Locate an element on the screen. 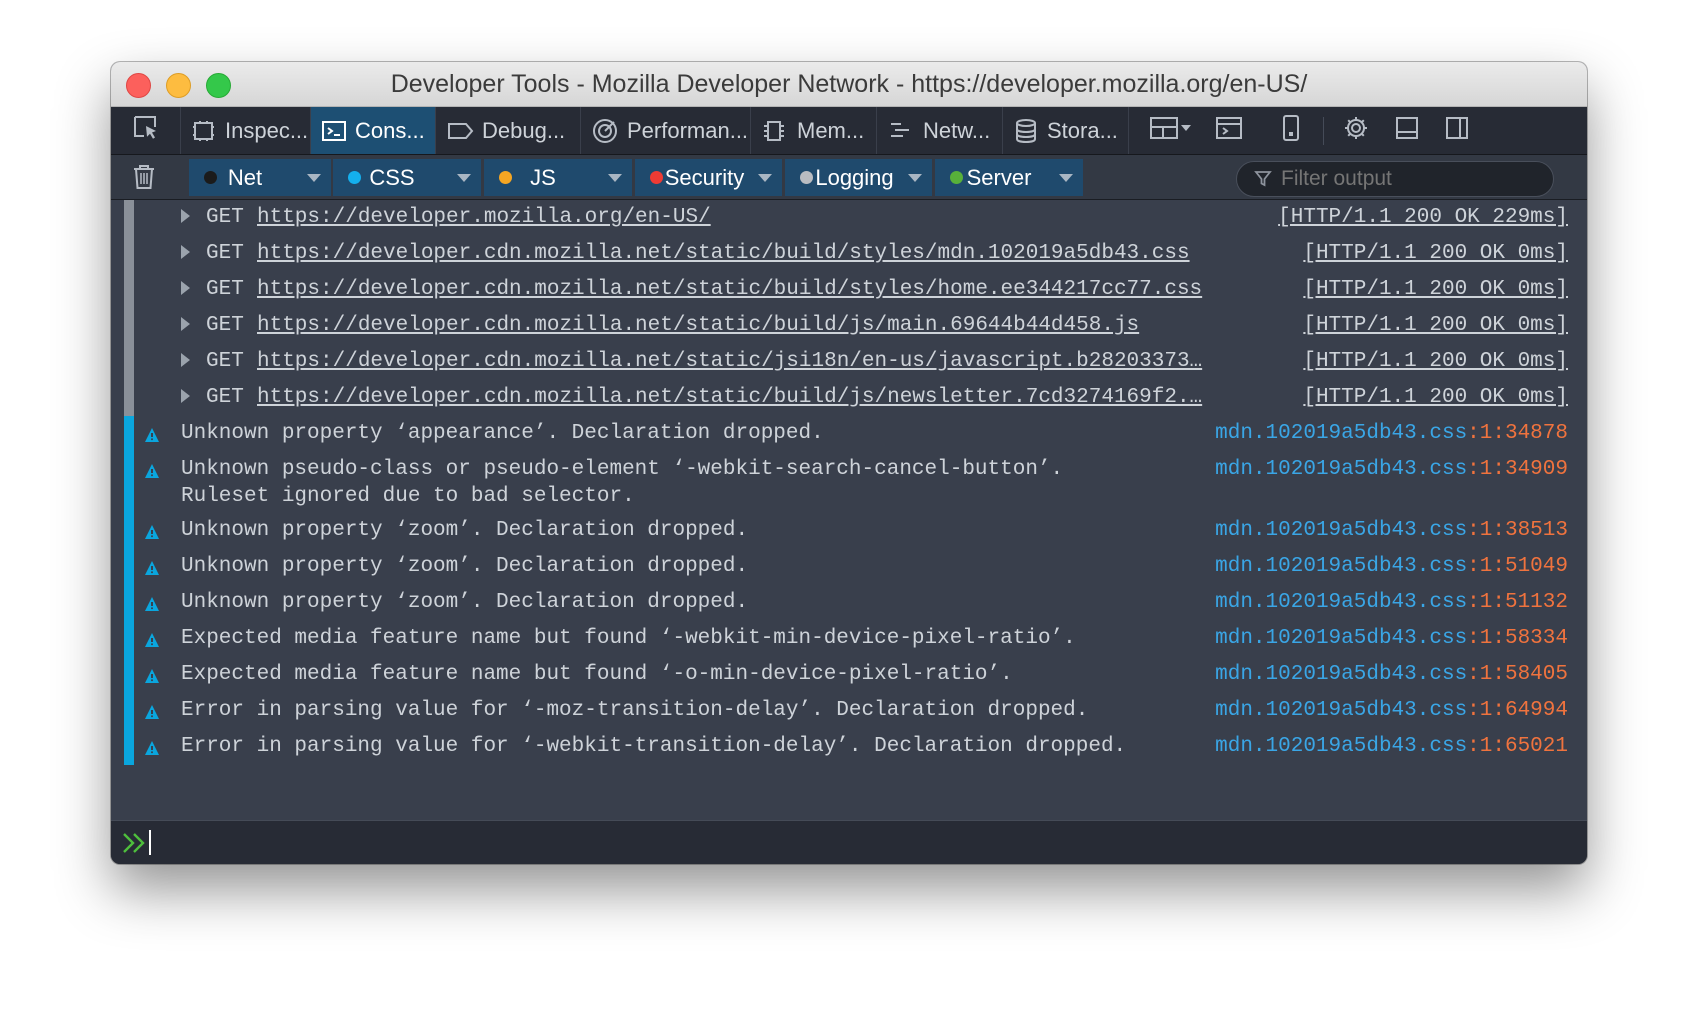  source-line: :1:58334 is located at coordinates (1517, 638).